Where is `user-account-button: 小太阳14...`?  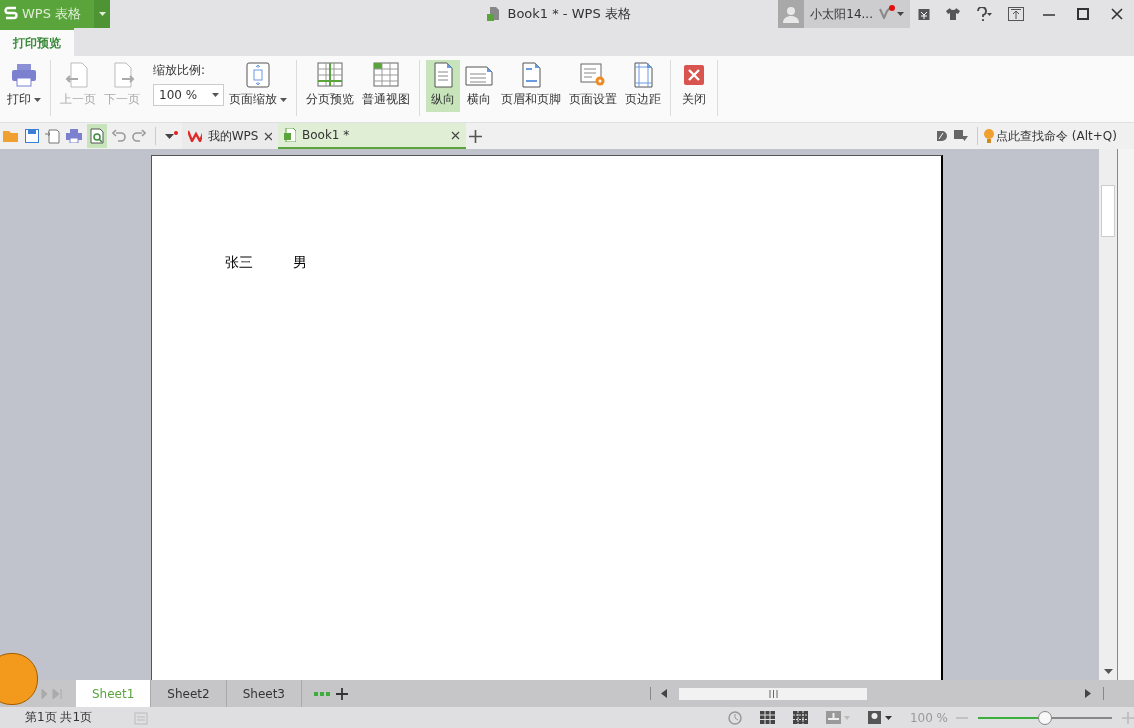
user-account-button: 小太阳14... is located at coordinates (844, 14).